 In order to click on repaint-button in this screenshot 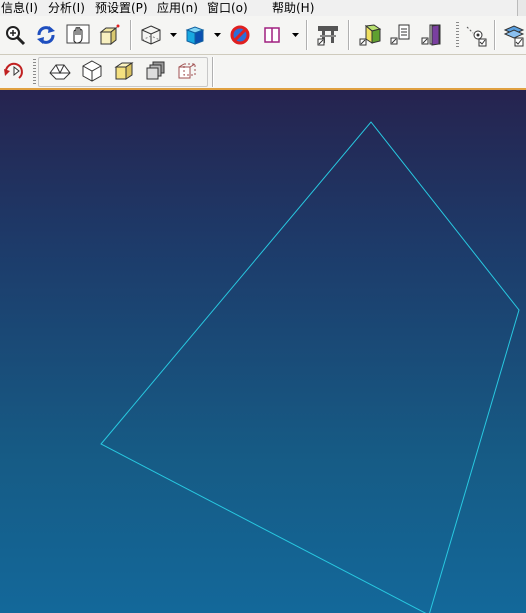, I will do `click(46, 35)`.